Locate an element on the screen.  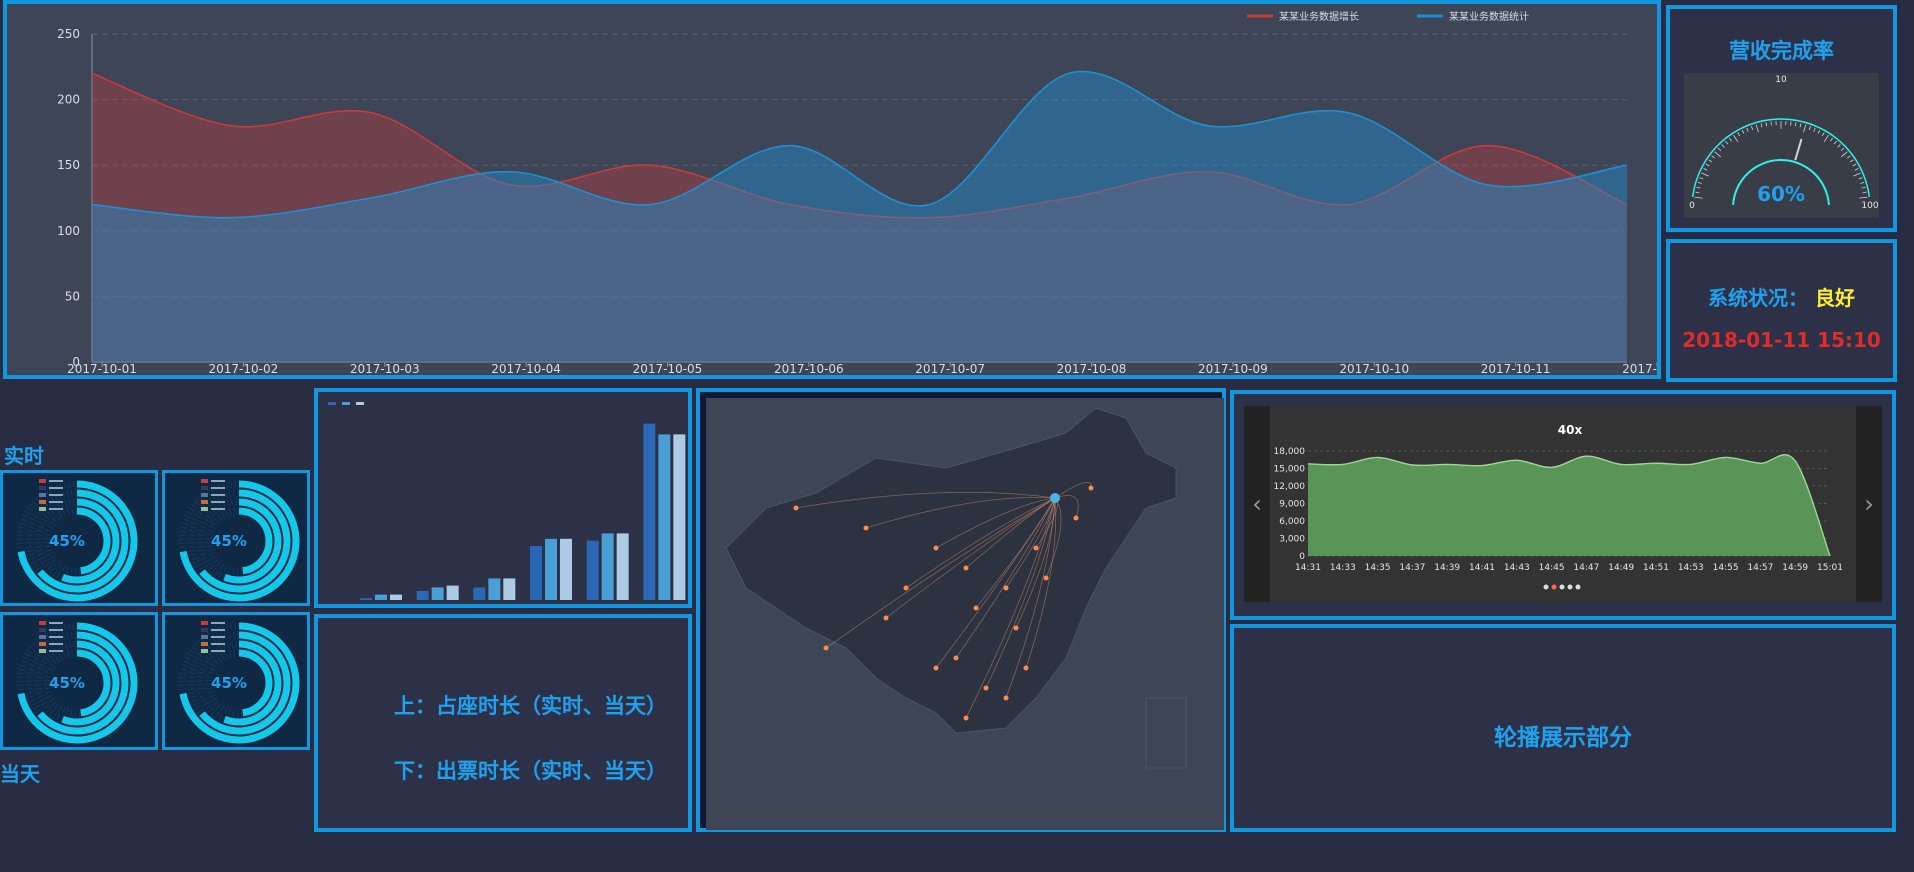
ring-card-today-1: 45% is located at coordinates (79, 681).